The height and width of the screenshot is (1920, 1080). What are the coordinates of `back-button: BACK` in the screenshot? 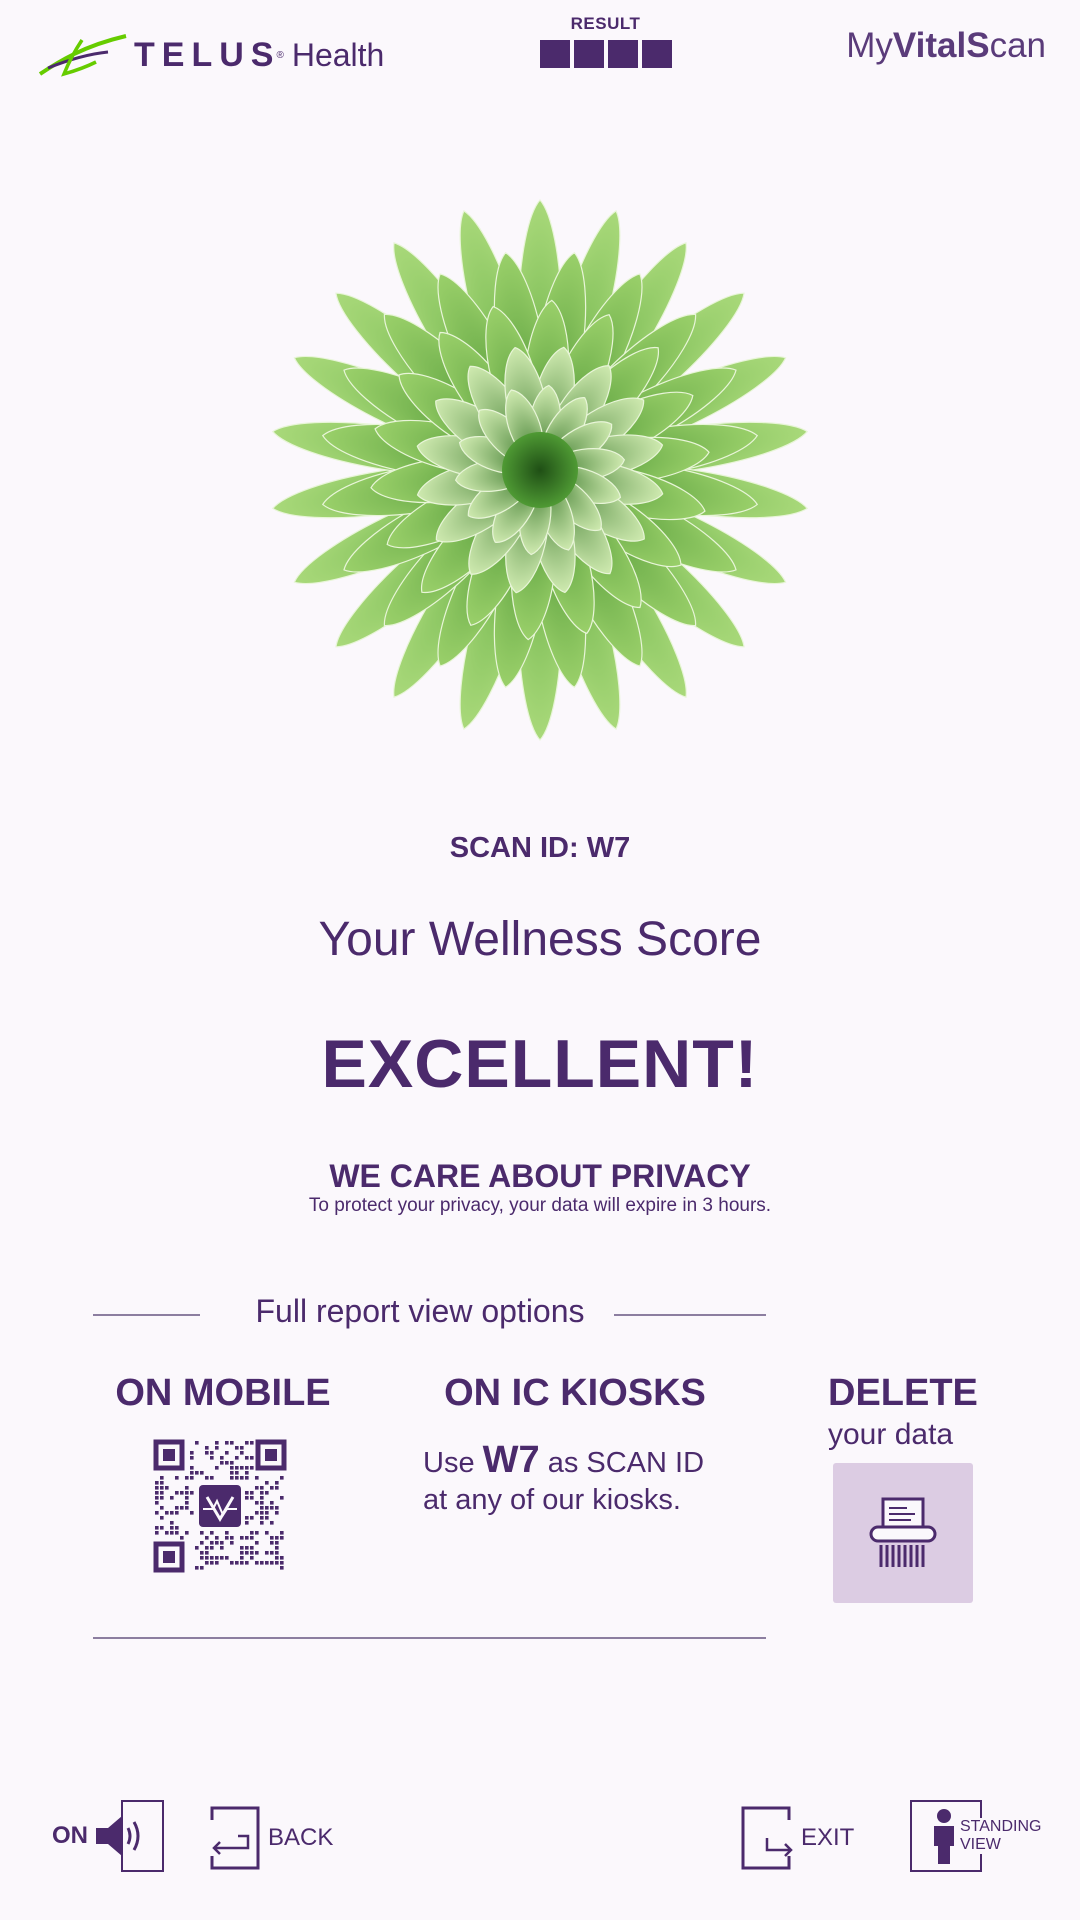 It's located at (270, 1838).